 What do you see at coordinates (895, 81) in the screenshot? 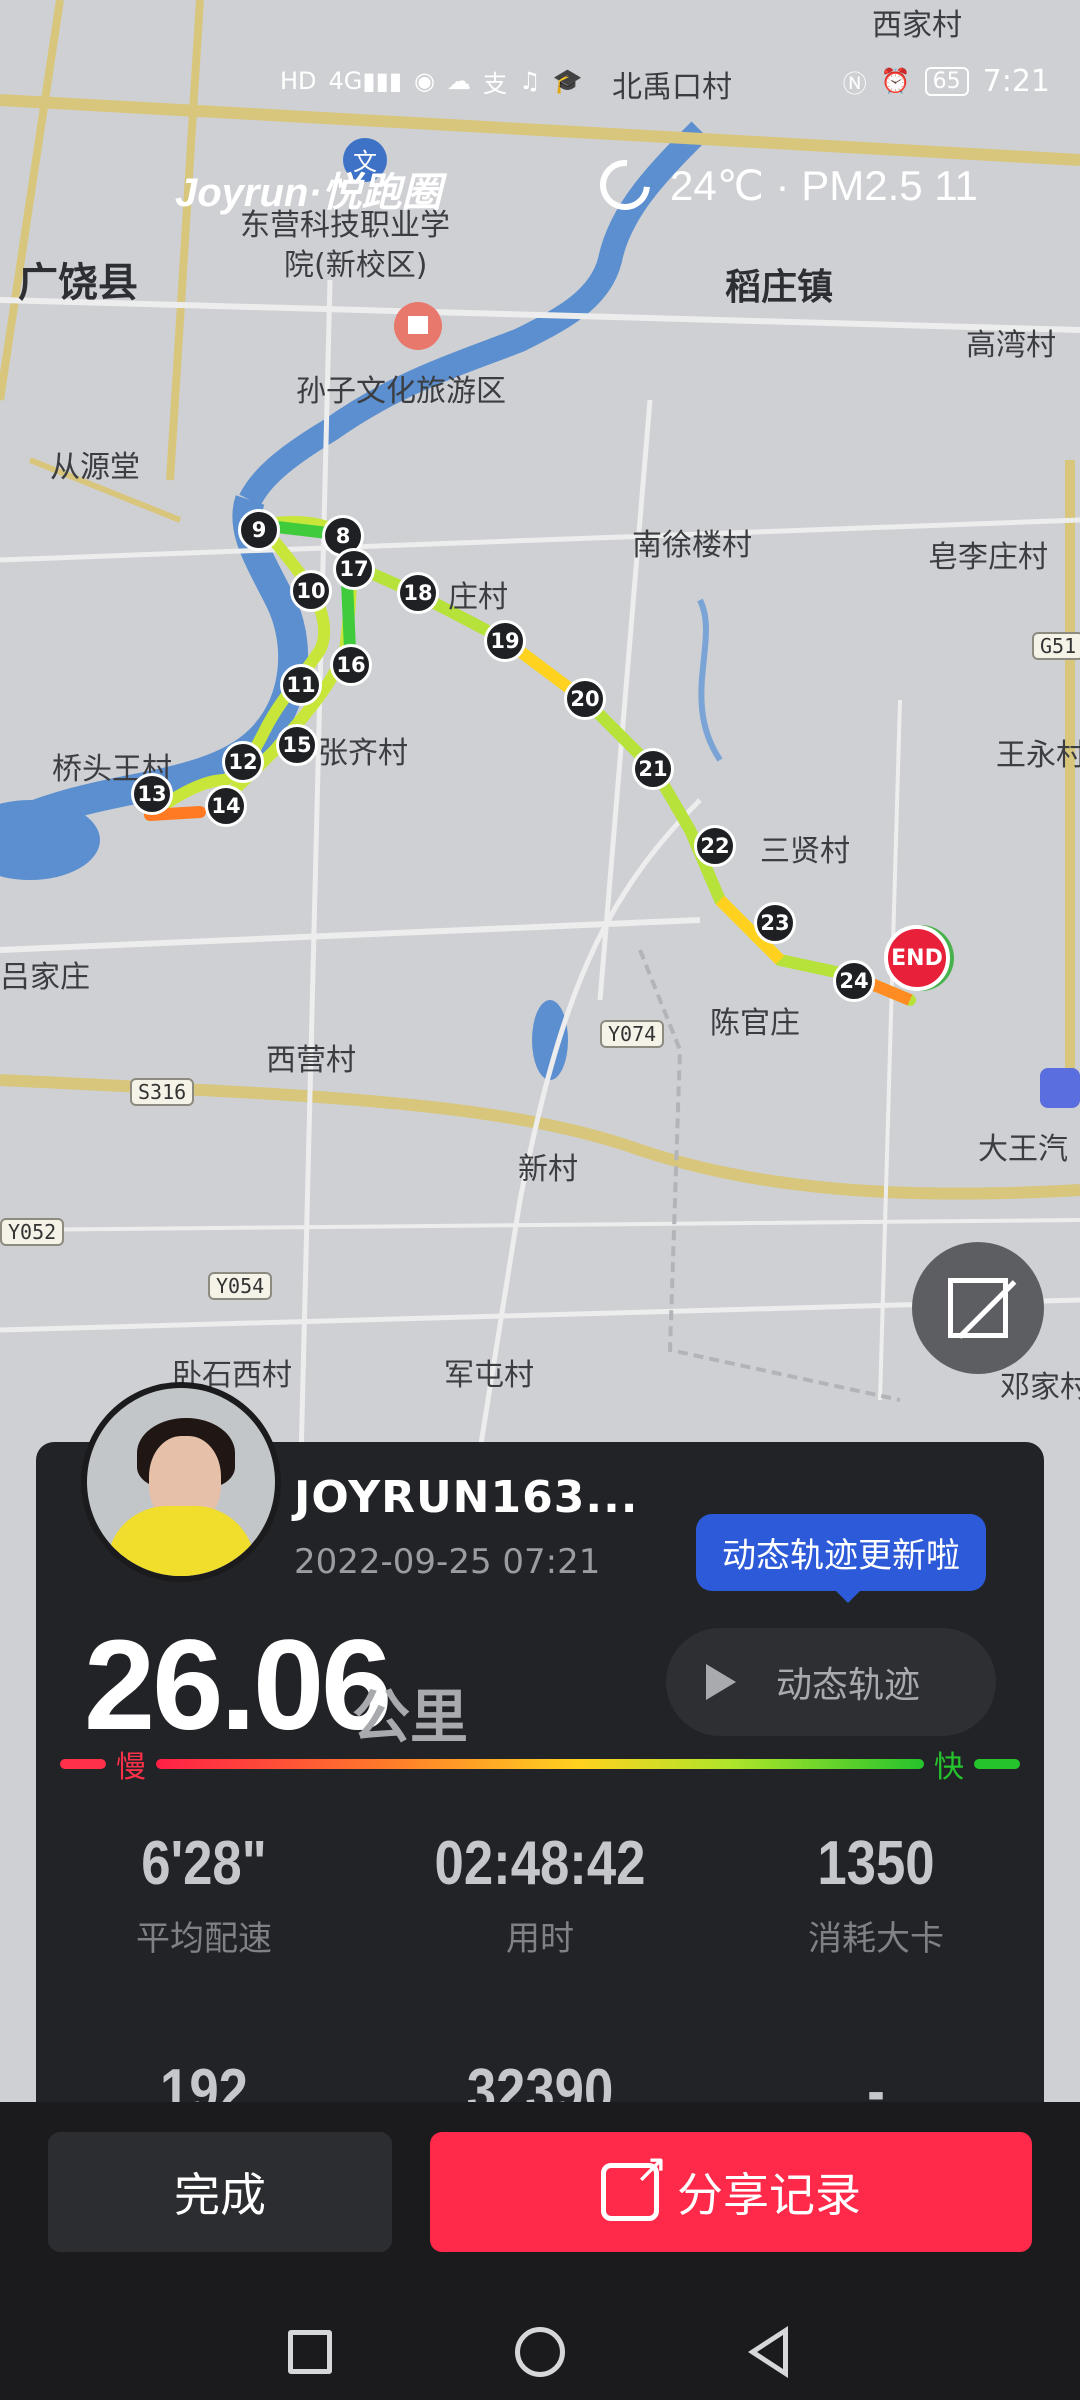
I see `alarm-icon: ⏰` at bounding box center [895, 81].